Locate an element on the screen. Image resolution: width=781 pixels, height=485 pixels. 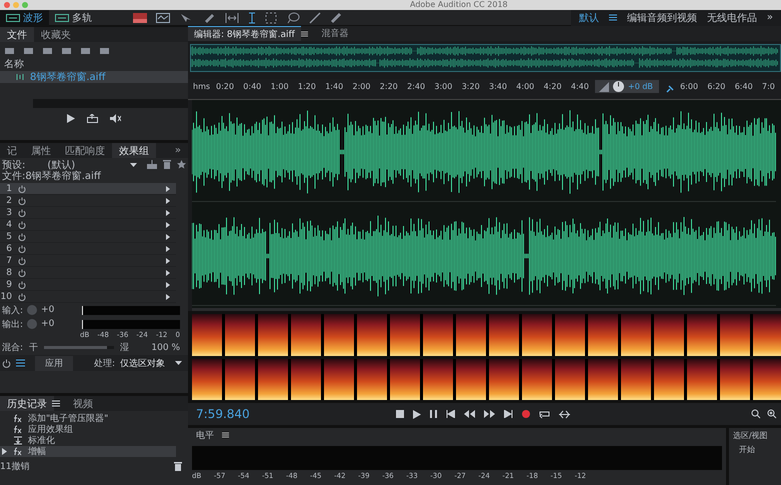
time-display: 7:59.840 is located at coordinates (223, 414).